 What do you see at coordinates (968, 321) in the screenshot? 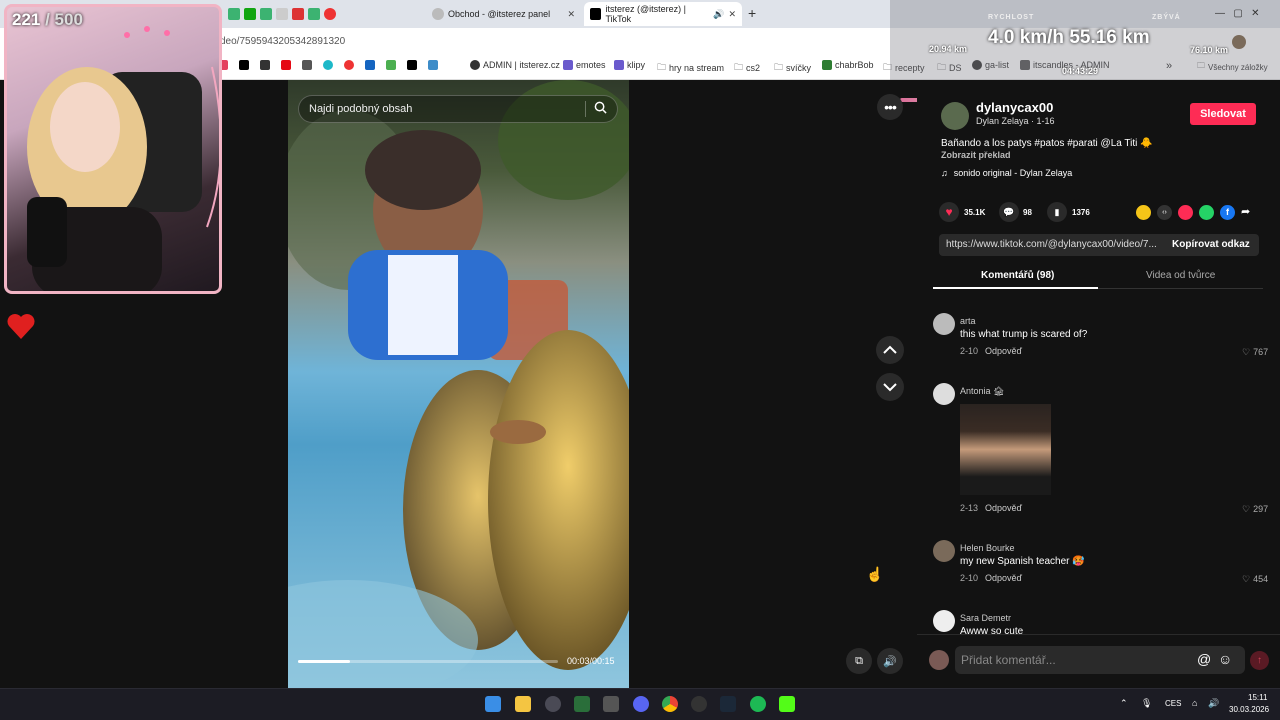
I see `comment-user: arta` at bounding box center [968, 321].